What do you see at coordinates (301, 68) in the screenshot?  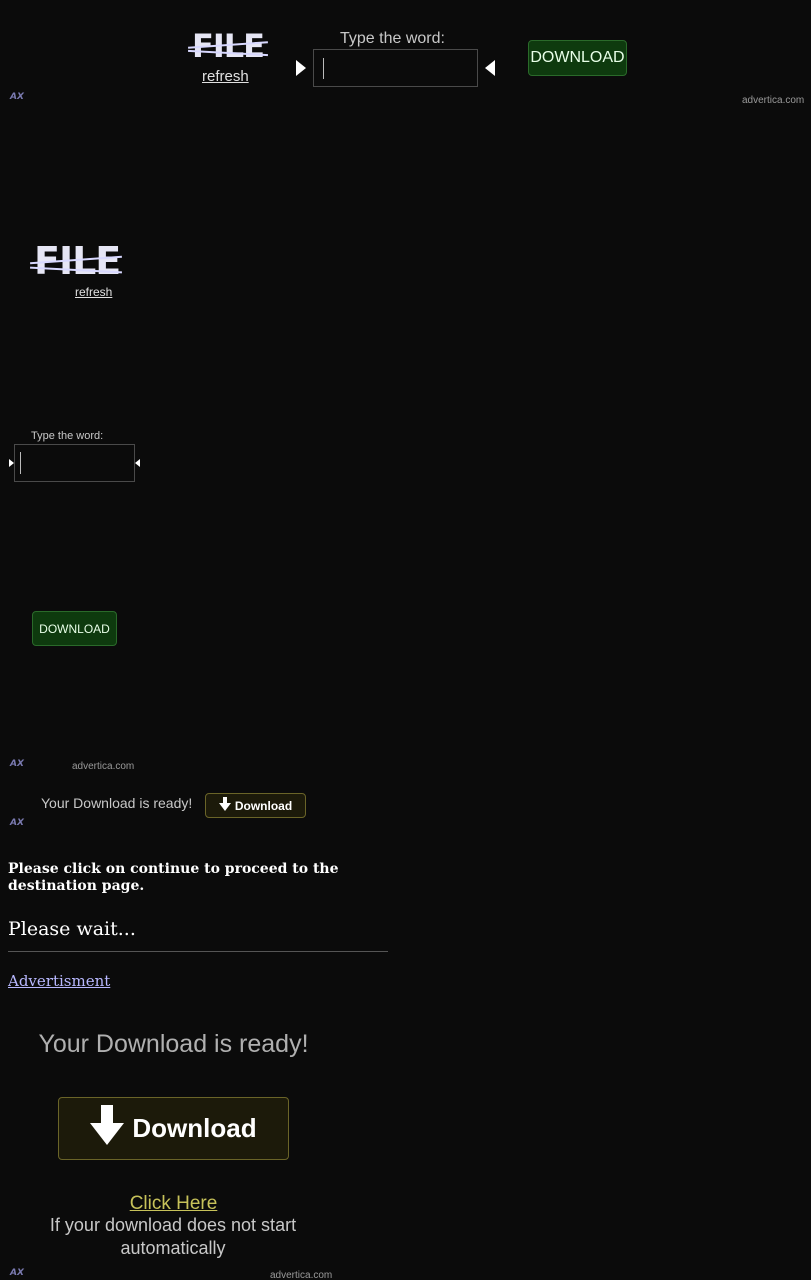 I see `arrow-right-icon` at bounding box center [301, 68].